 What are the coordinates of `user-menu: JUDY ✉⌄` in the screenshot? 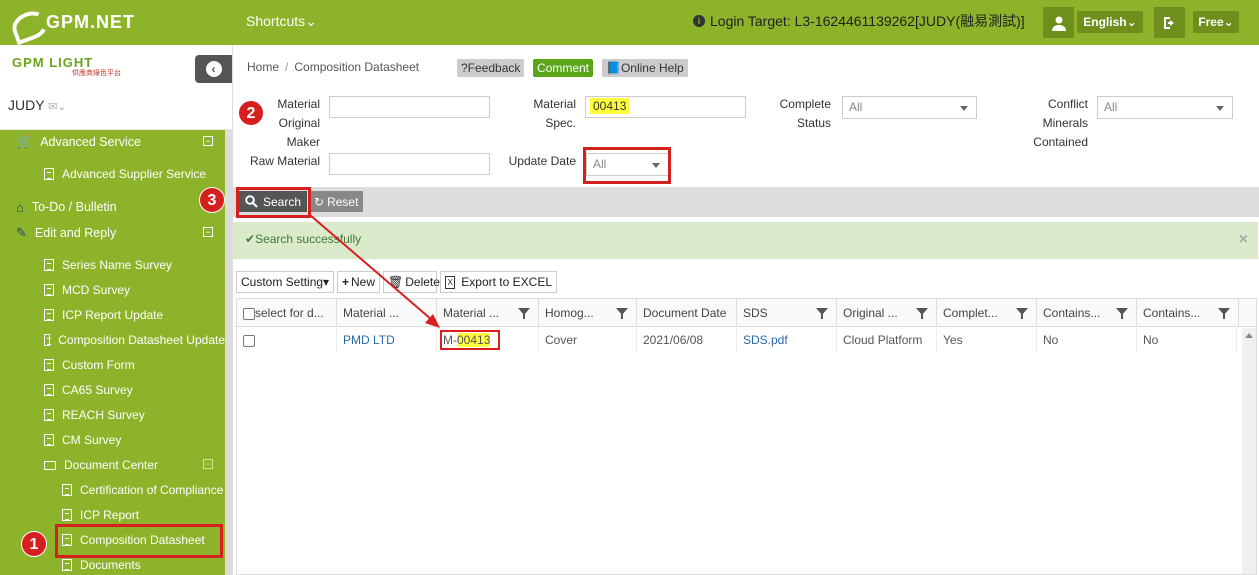 It's located at (37, 105).